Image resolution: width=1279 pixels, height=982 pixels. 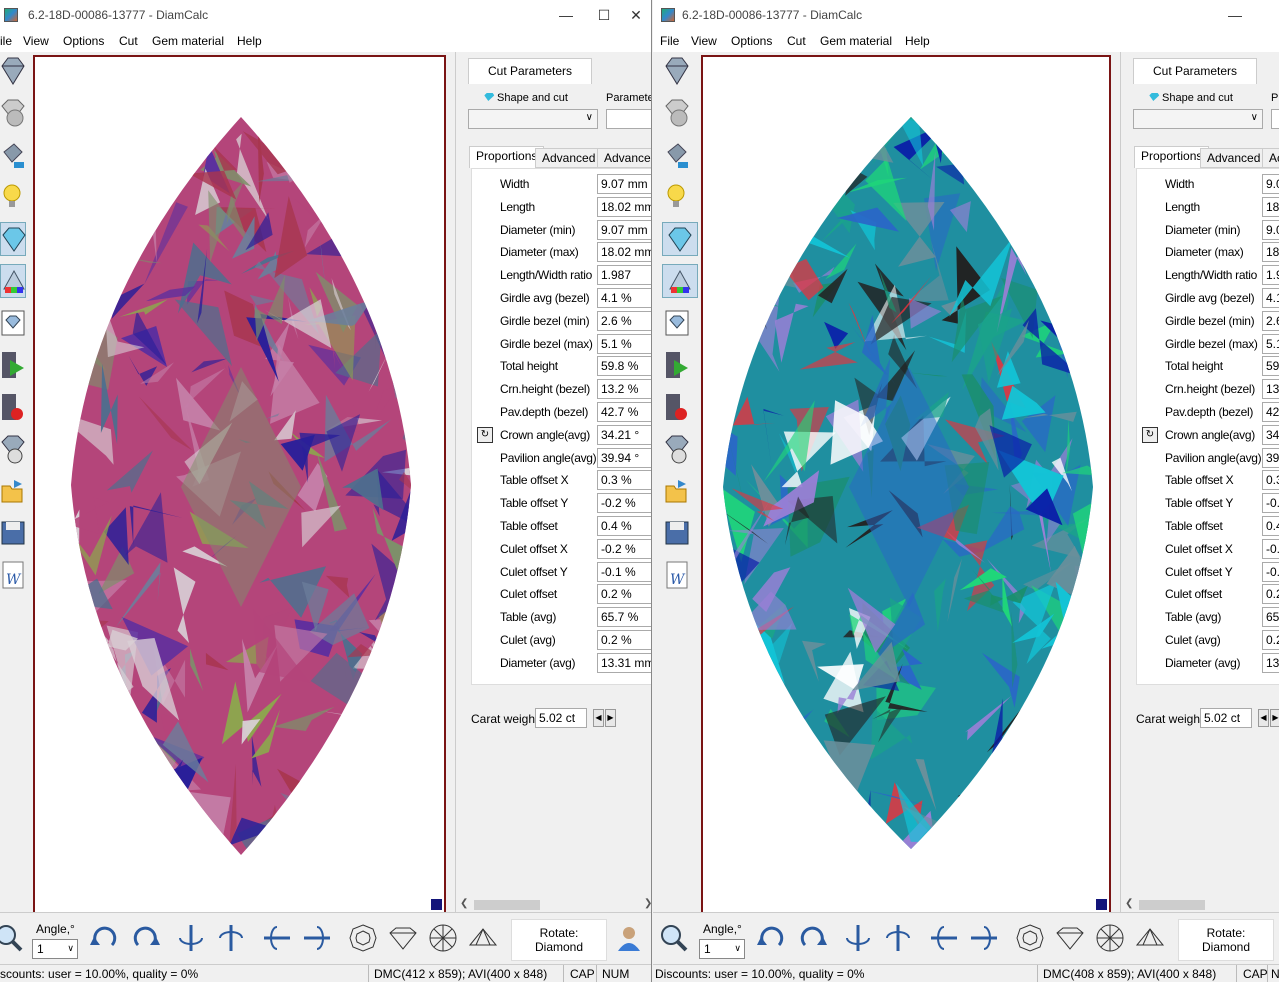 I want to click on tab-proportions: Proportions, so click(x=507, y=157).